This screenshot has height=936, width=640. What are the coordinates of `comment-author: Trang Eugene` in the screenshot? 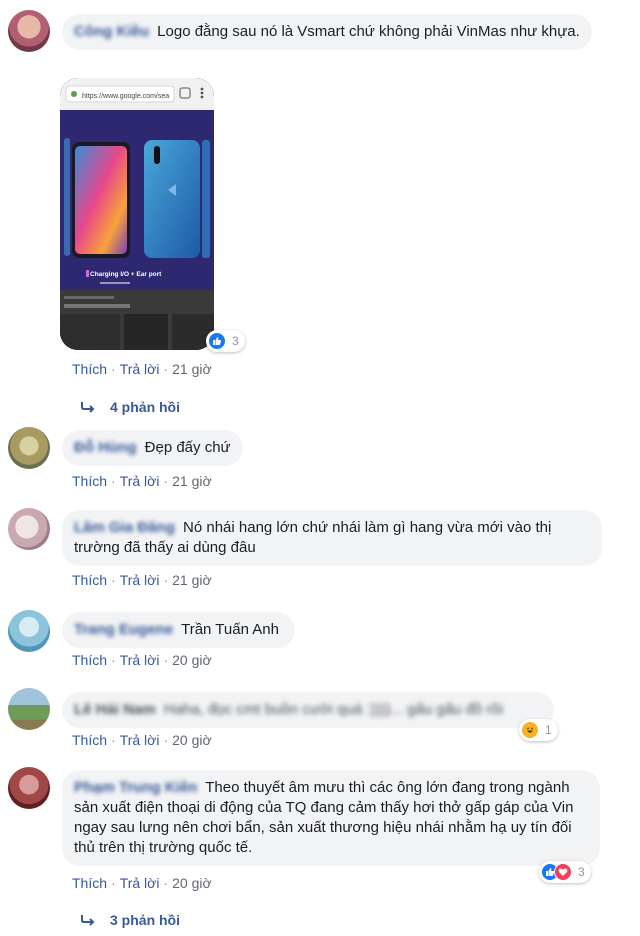 It's located at (123, 629).